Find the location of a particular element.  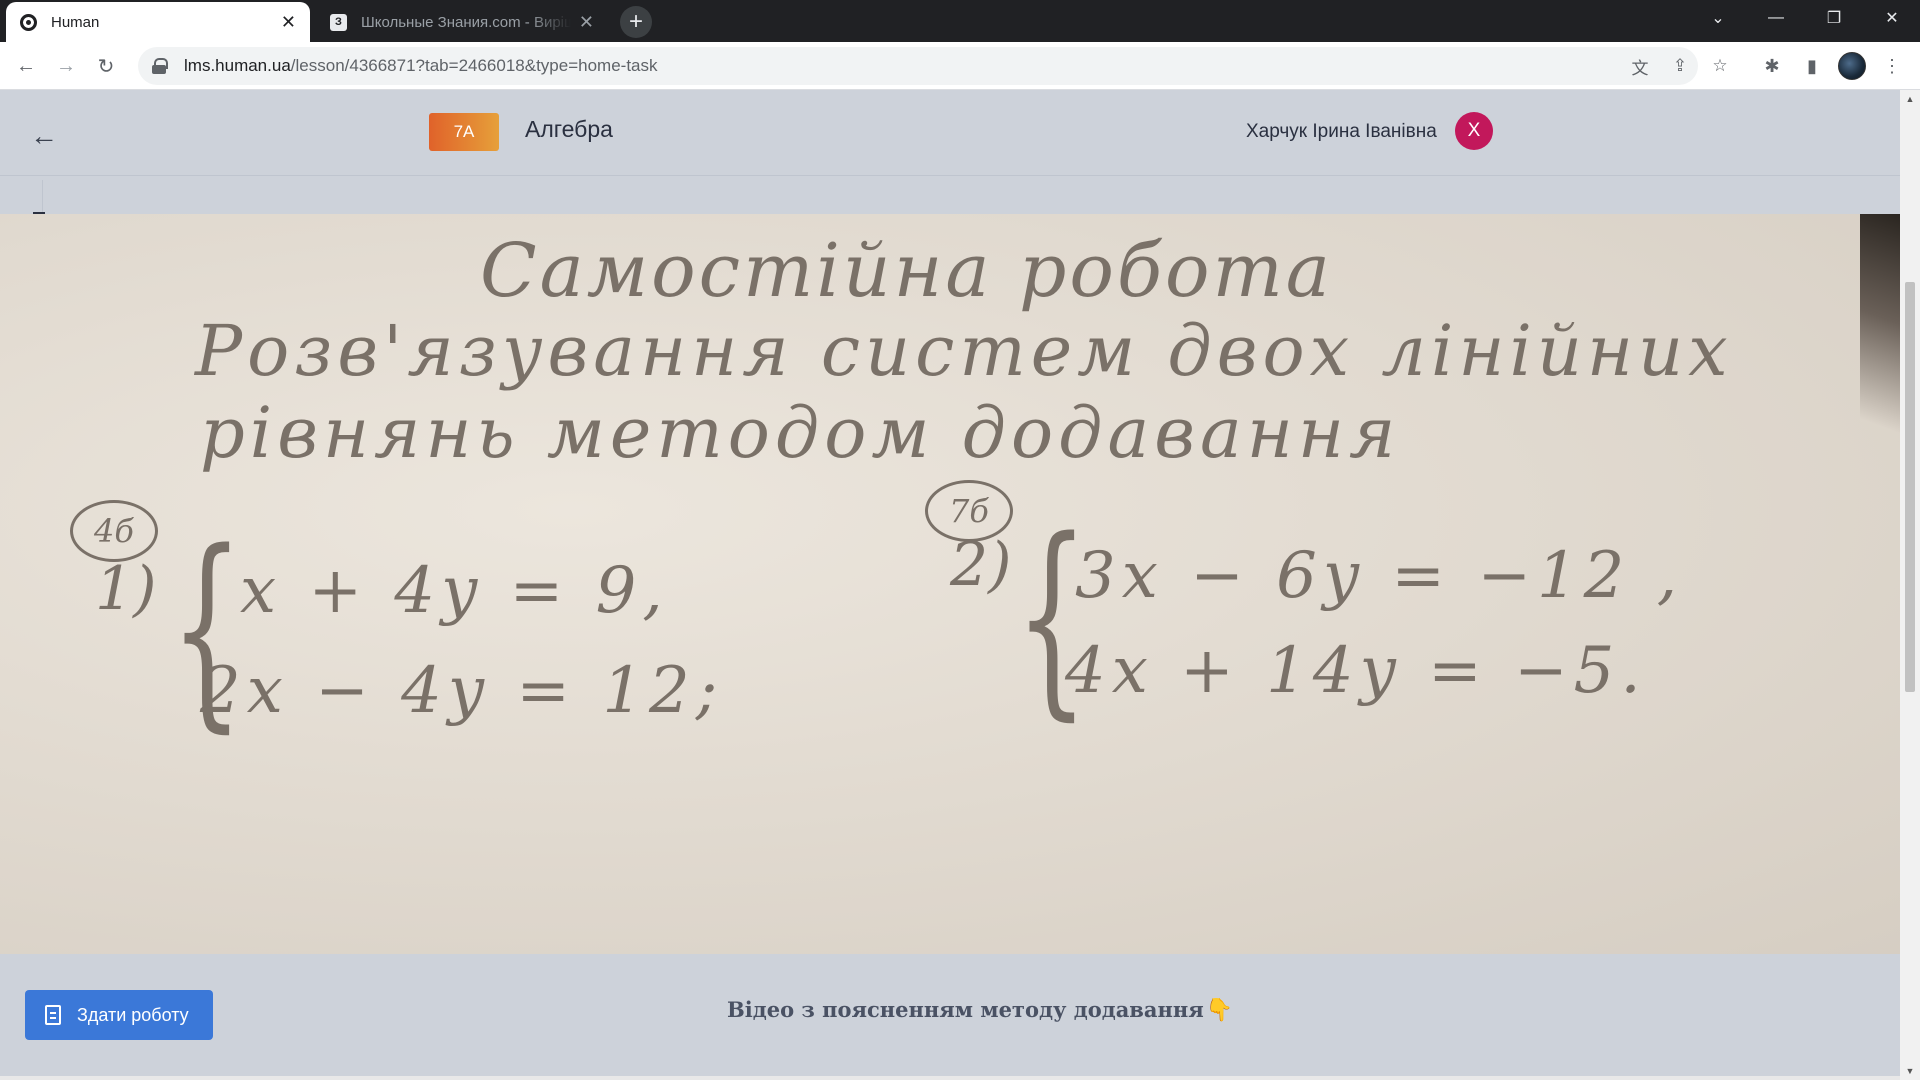

human-favicon-icon is located at coordinates (28, 22).